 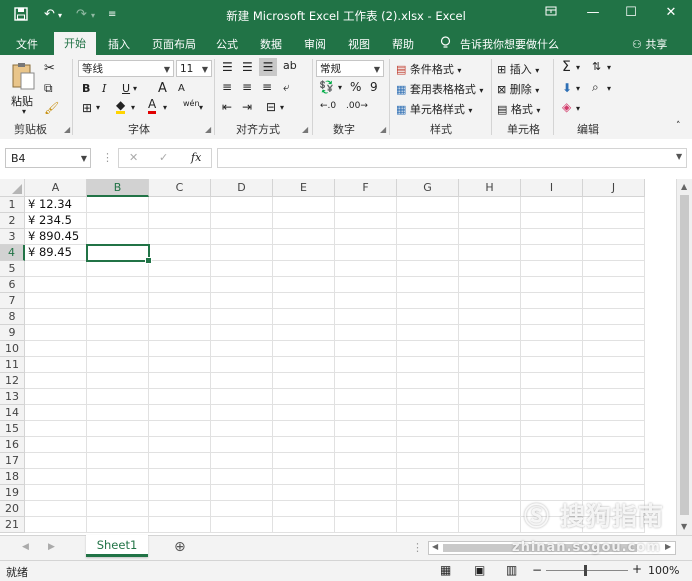 I want to click on align-top-icon: ☰, so click(x=227, y=67).